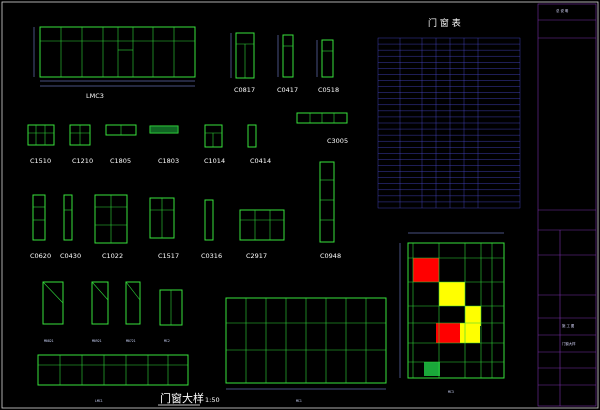 The image size is (600, 410). Describe the element at coordinates (167, 341) in the screenshot. I see `label-MC2: MC2` at that location.